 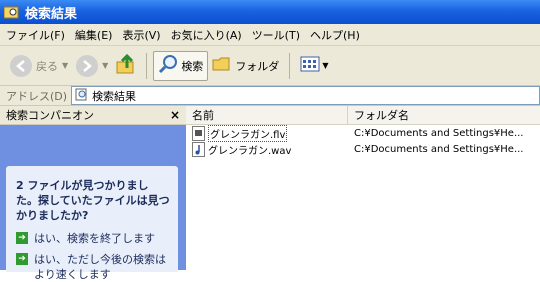 I want to click on option-finish-search: ➔ はい、検索を終了します, so click(x=93, y=238).